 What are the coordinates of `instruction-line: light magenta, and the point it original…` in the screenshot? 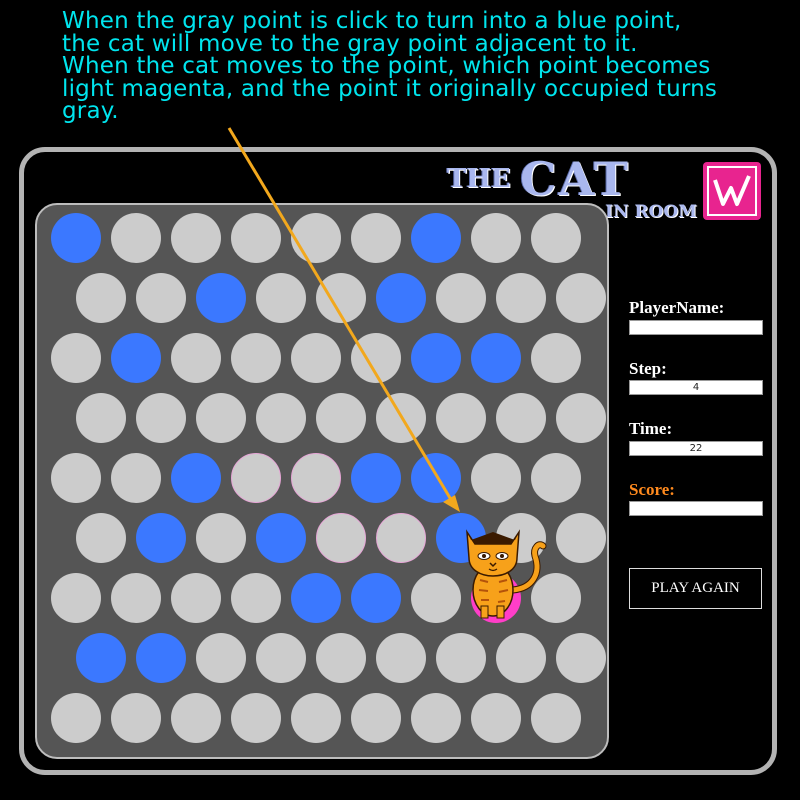 It's located at (390, 88).